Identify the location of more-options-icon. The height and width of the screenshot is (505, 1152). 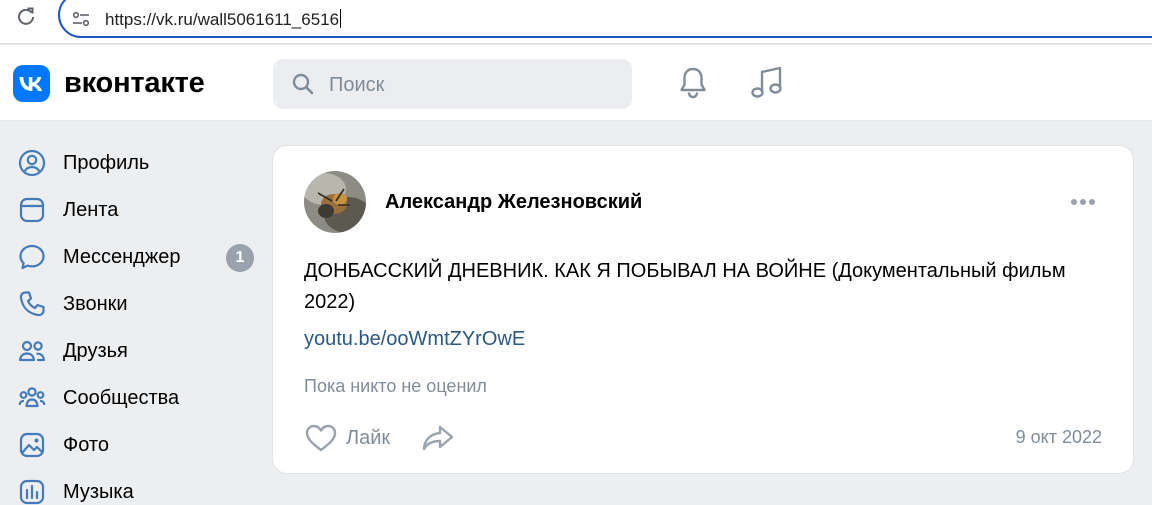
(1083, 202).